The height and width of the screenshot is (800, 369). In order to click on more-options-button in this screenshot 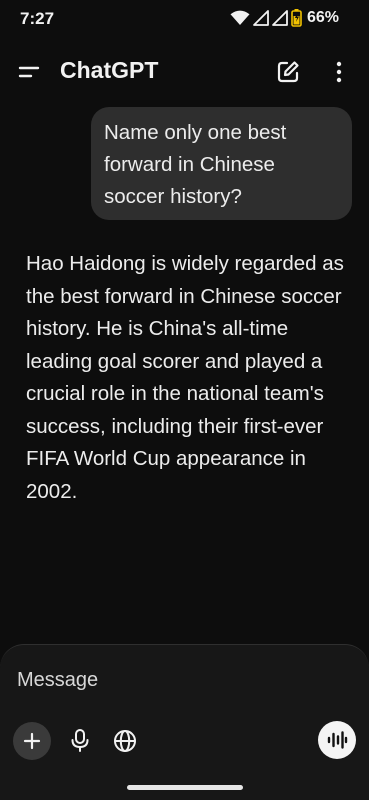, I will do `click(339, 72)`.